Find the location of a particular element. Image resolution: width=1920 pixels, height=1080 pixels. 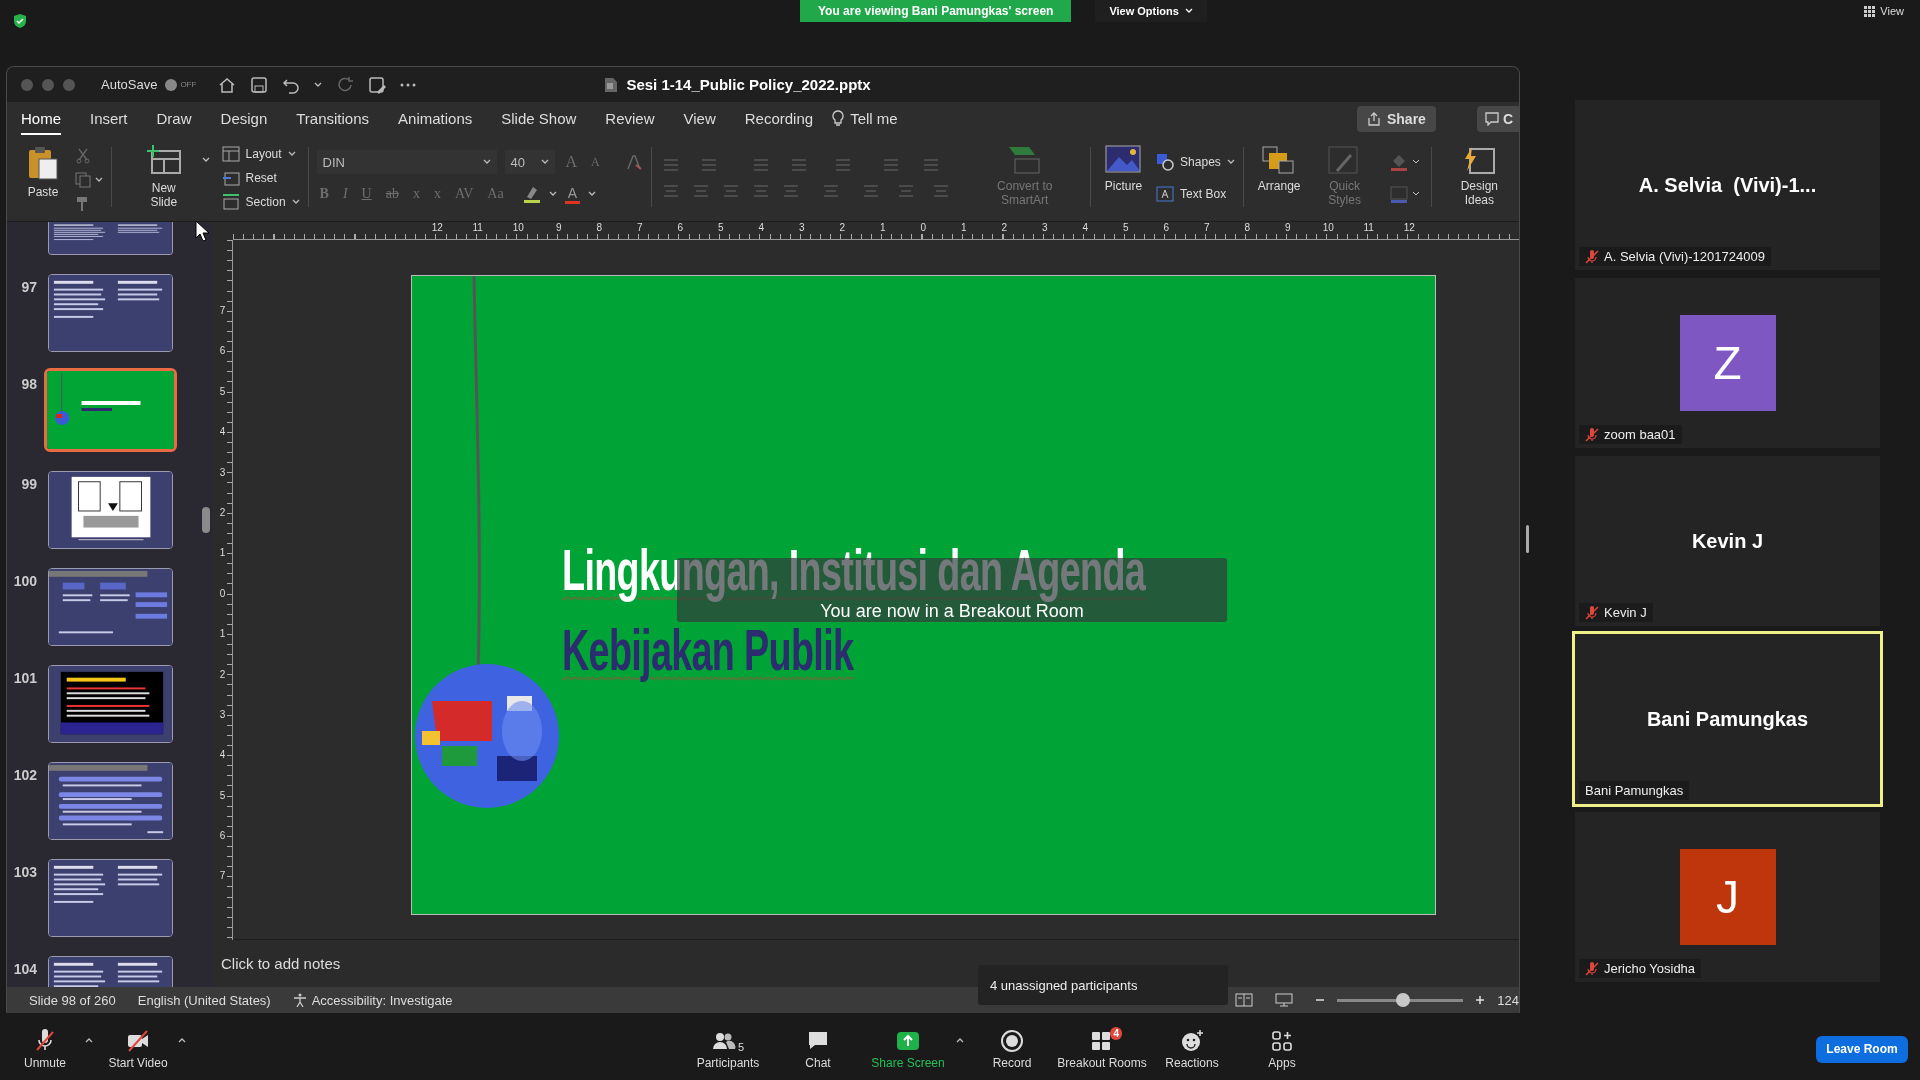

new-slide-button: New Slide is located at coordinates (163, 178).